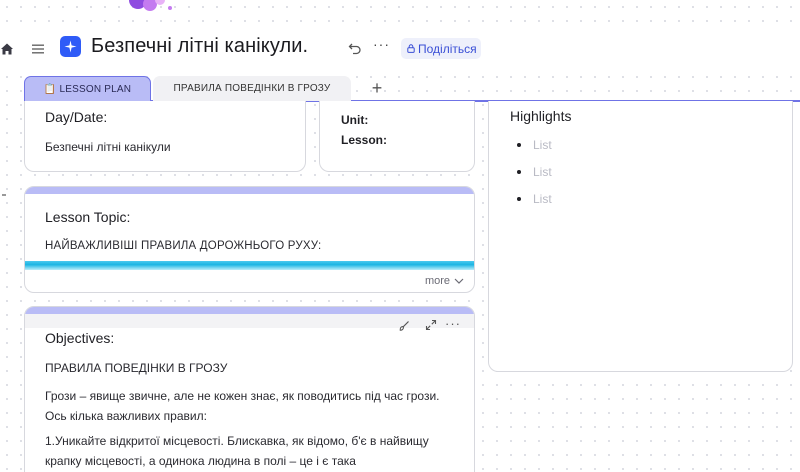 This screenshot has width=800, height=472. I want to click on decoration-illustration, so click(150, 5).